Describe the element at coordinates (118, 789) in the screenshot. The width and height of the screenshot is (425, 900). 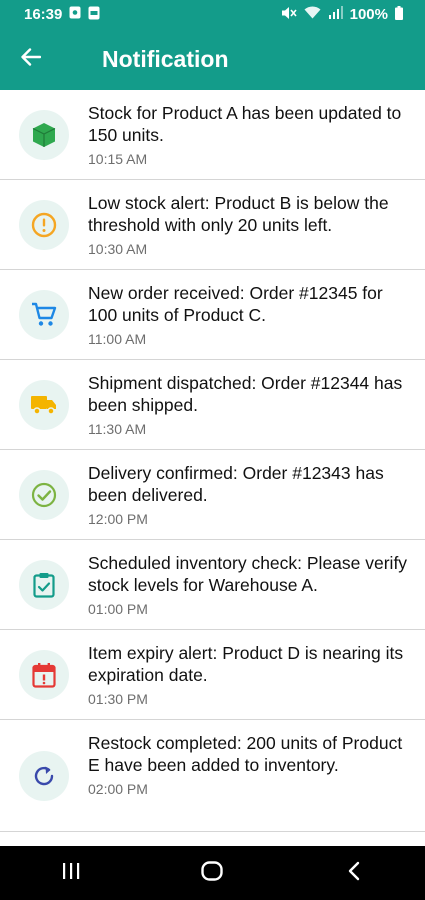
I see `notification-time: 02:00 PM` at that location.